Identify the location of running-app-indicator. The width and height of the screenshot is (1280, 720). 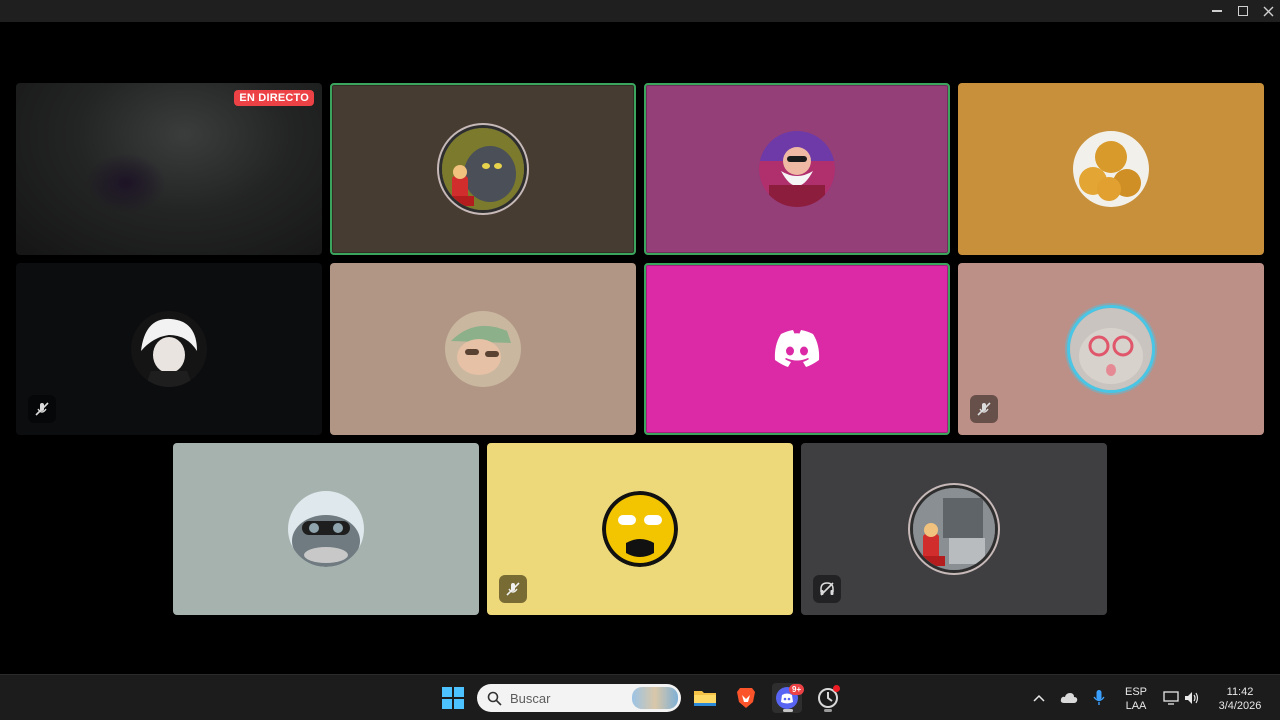
(828, 710).